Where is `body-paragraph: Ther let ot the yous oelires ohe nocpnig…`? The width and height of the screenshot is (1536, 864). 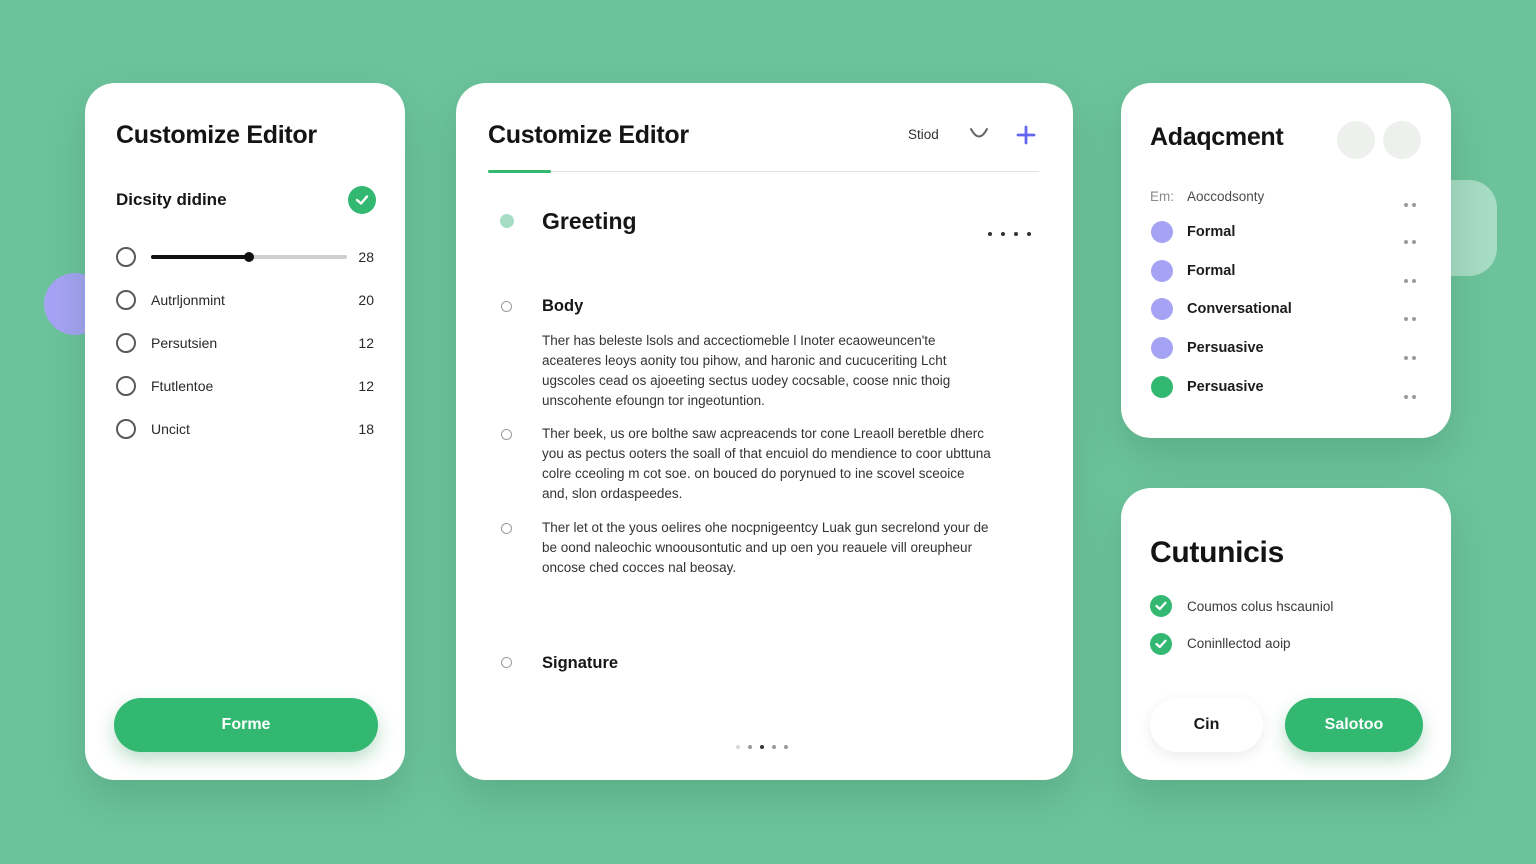 body-paragraph: Ther let ot the yous oelires ohe nocpnig… is located at coordinates (767, 548).